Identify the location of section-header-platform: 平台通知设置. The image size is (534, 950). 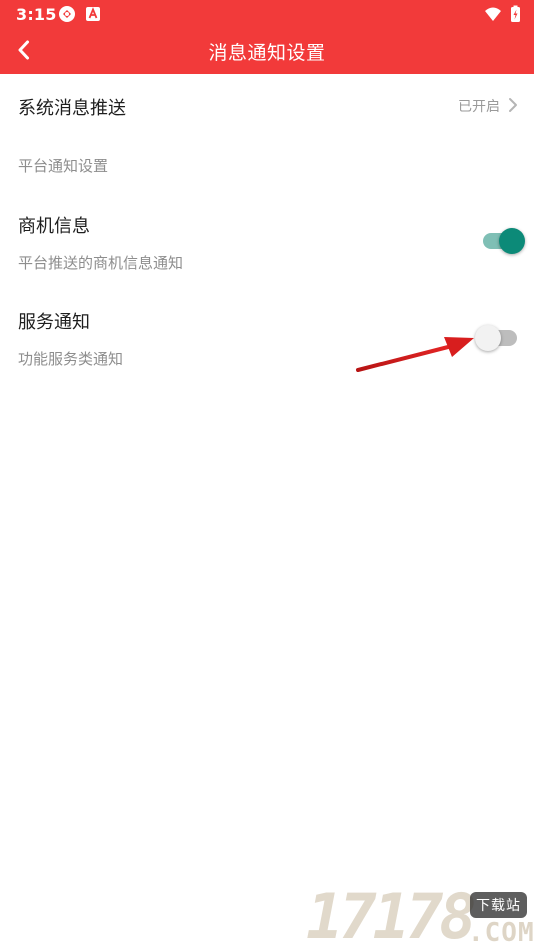
(63, 166).